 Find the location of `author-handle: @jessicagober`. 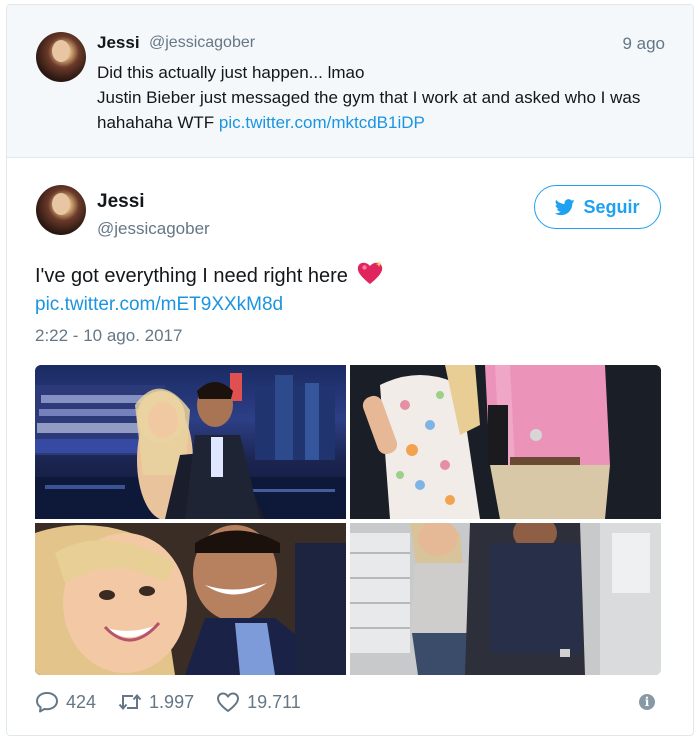

author-handle: @jessicagober is located at coordinates (153, 229).